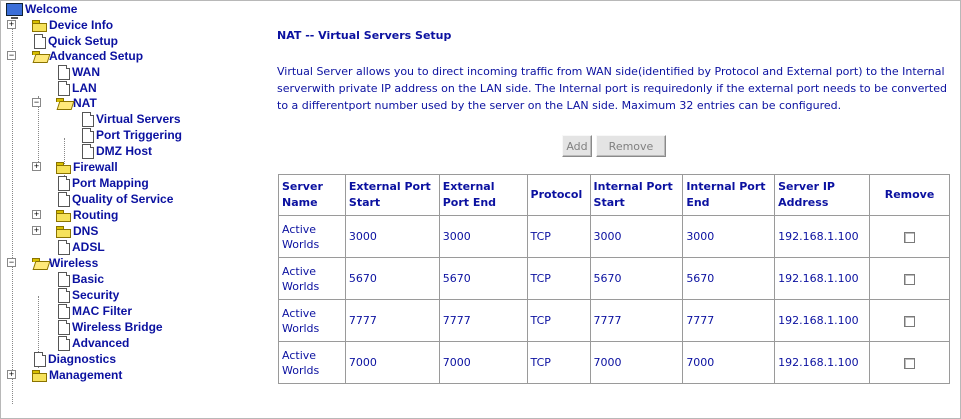  Describe the element at coordinates (83, 41) in the screenshot. I see `nav-label: Quick Setup` at that location.